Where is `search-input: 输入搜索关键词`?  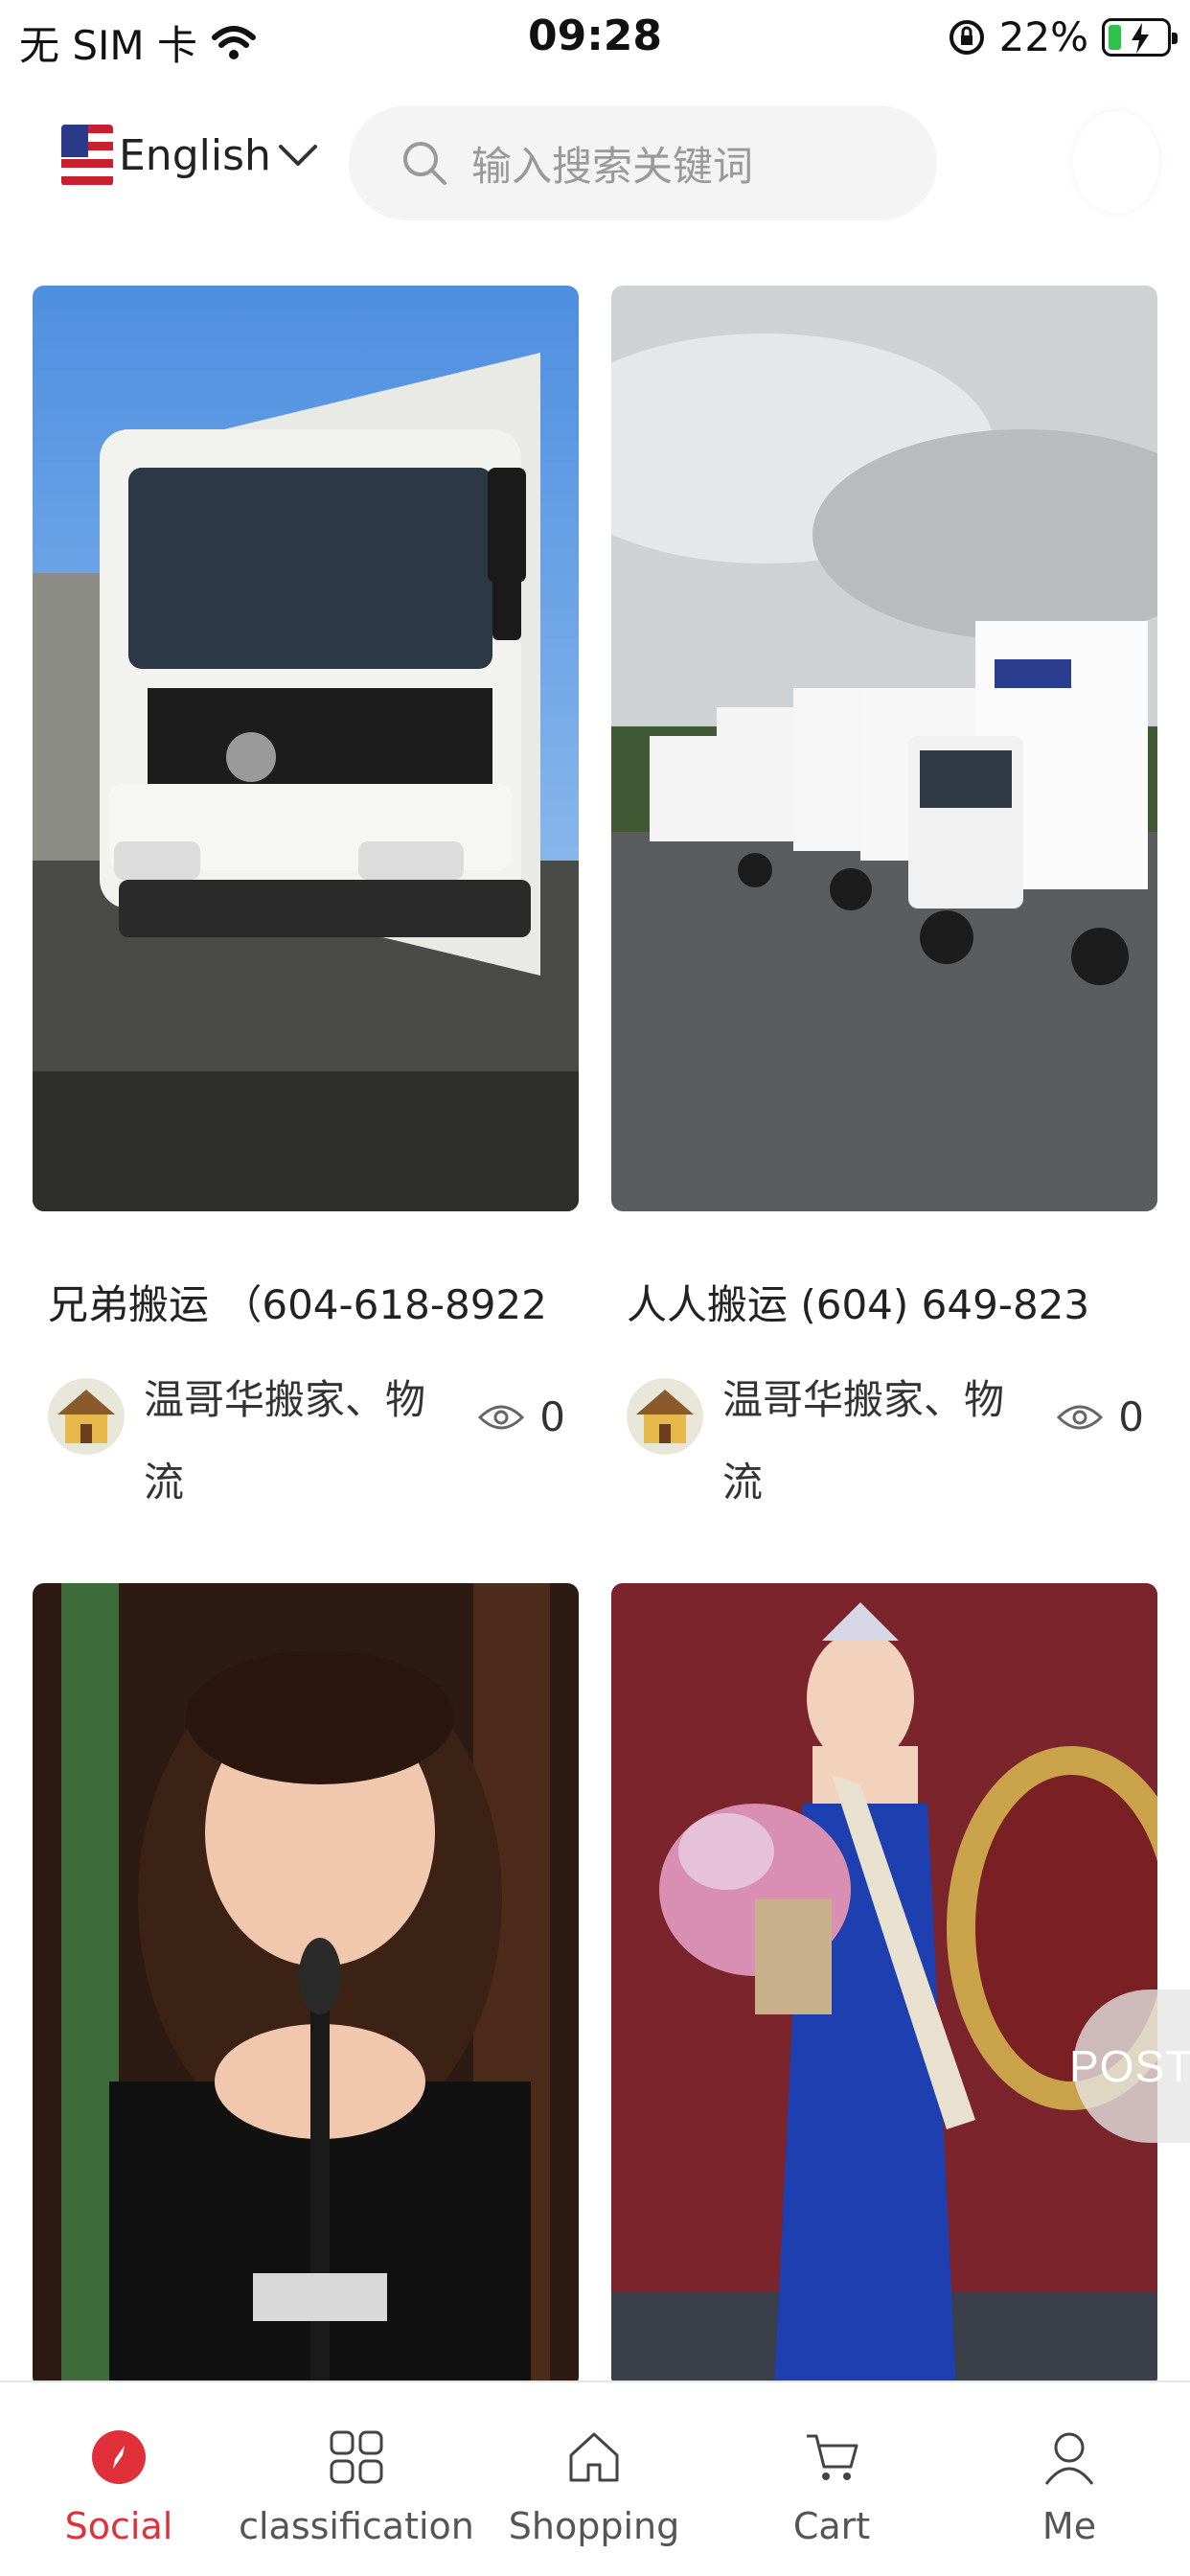 search-input: 输入搜索关键词 is located at coordinates (643, 162).